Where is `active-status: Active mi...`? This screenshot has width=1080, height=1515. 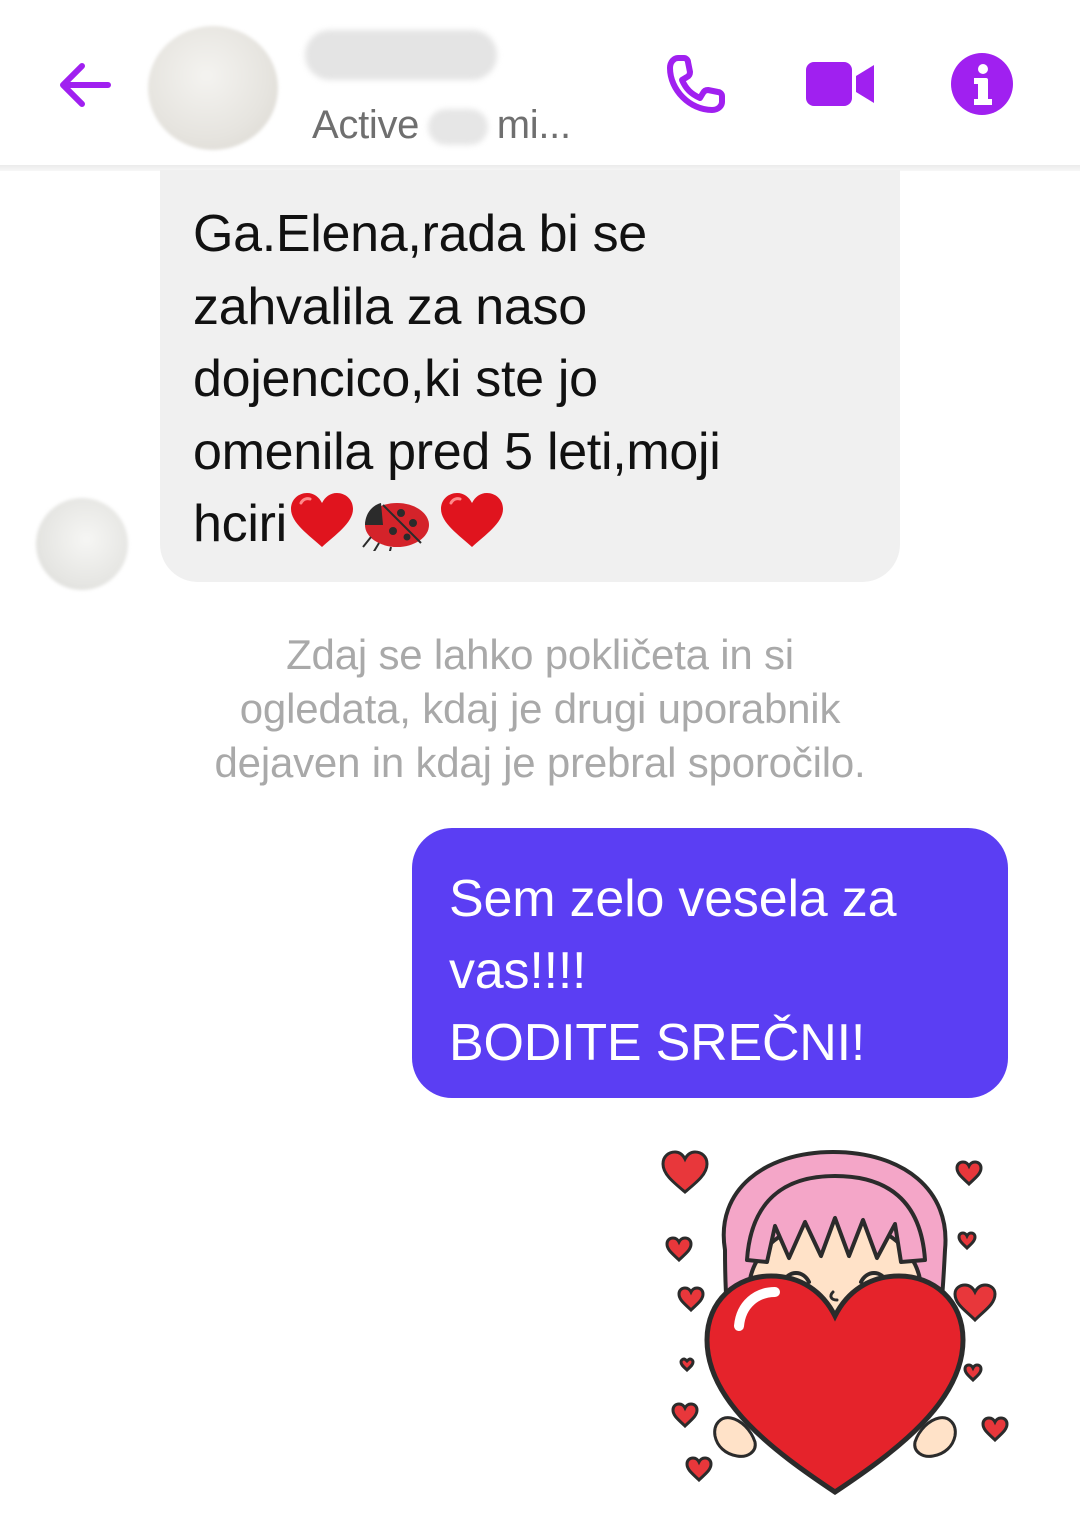 active-status: Active mi... is located at coordinates (441, 125).